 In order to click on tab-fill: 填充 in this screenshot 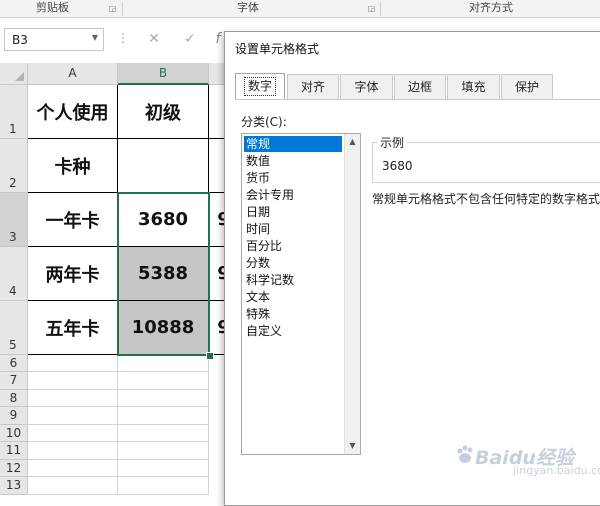, I will do `click(473, 86)`.